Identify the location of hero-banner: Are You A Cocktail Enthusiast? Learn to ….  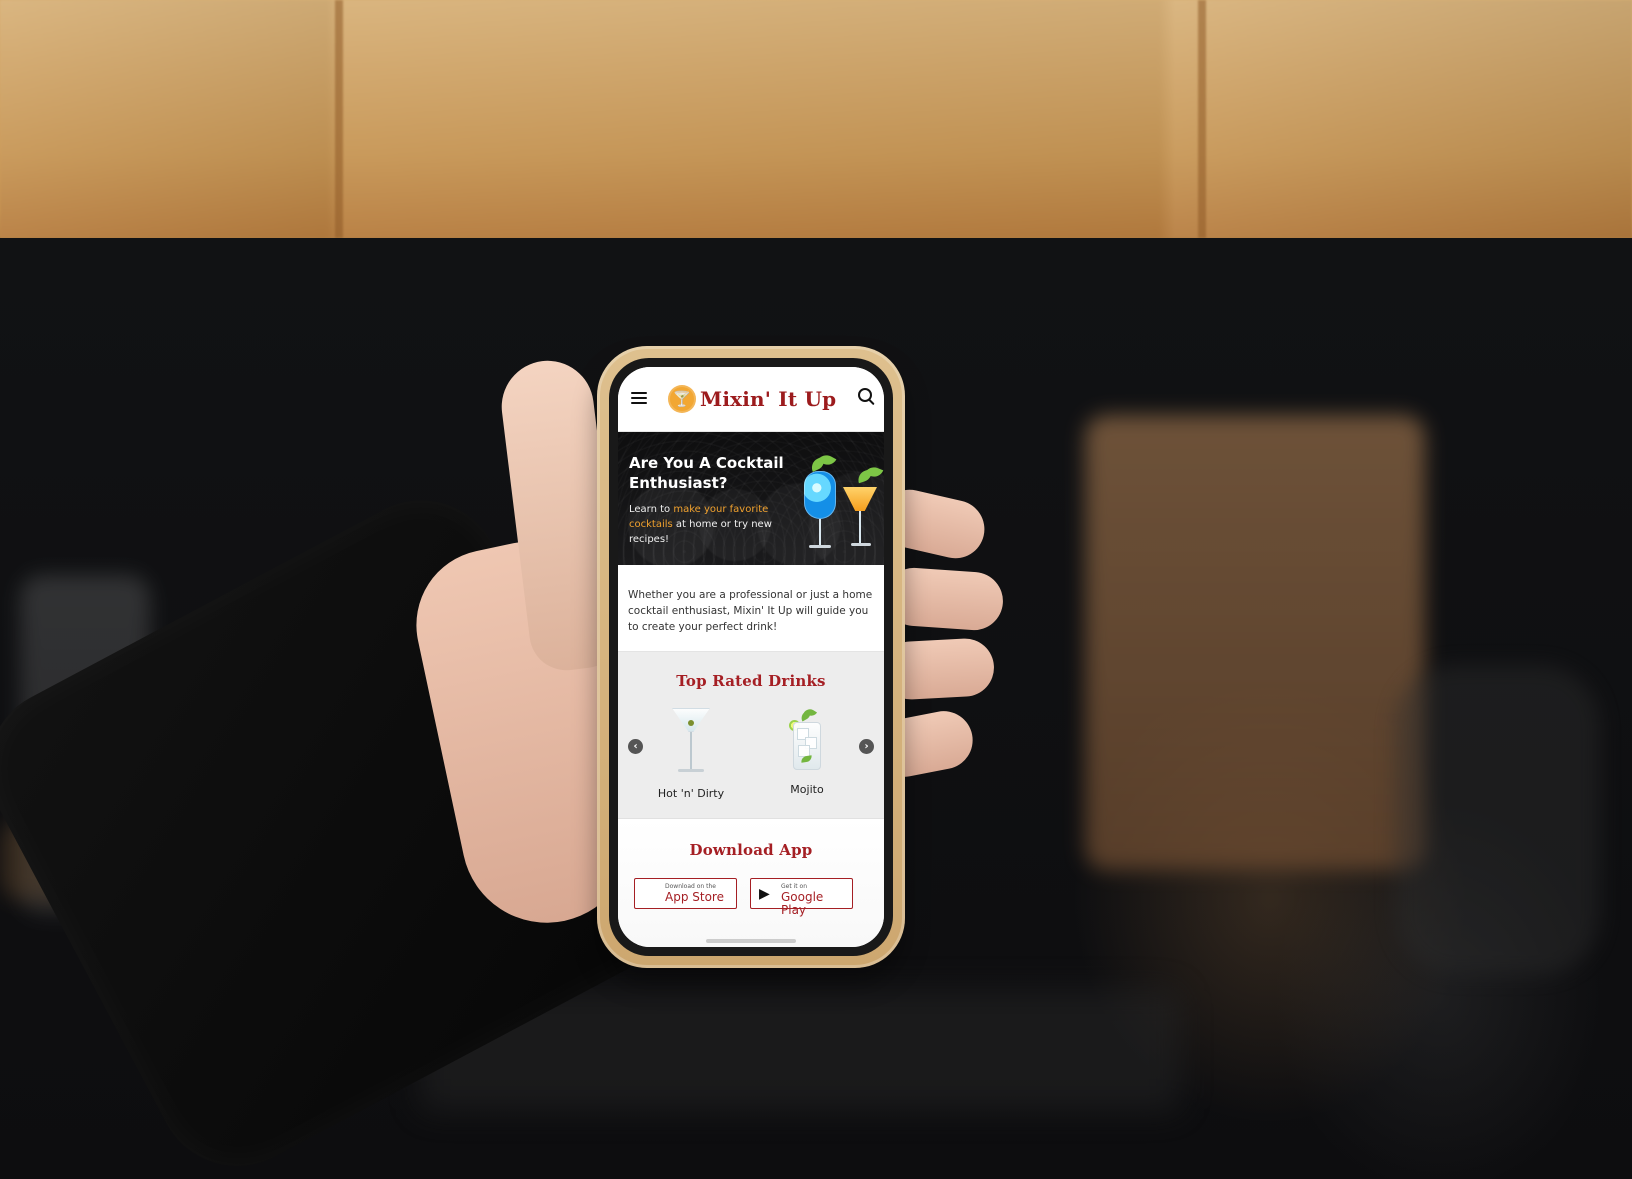
(751, 498).